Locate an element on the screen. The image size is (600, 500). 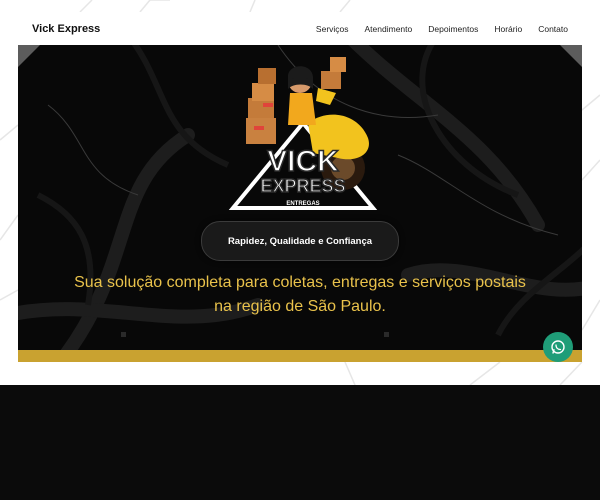
brand-logo-text: Vick Express is located at coordinates (59, 29).